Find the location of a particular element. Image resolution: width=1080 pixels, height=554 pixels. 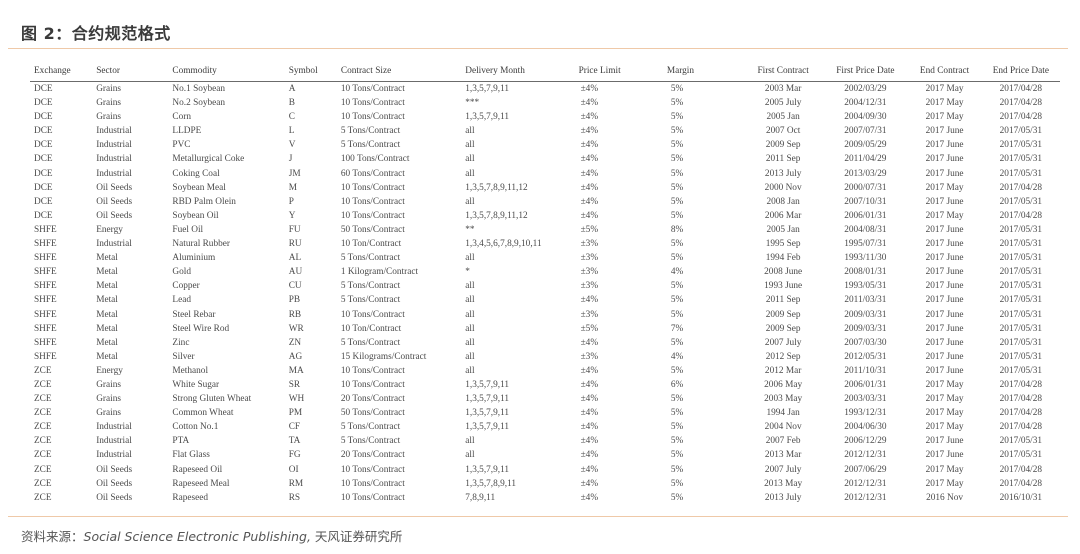

cell-sector: Metal is located at coordinates (107, 328).